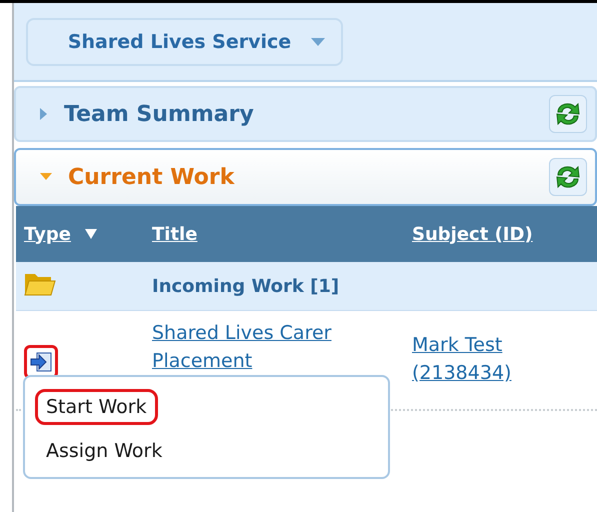  I want to click on column-header: Title, so click(175, 234).